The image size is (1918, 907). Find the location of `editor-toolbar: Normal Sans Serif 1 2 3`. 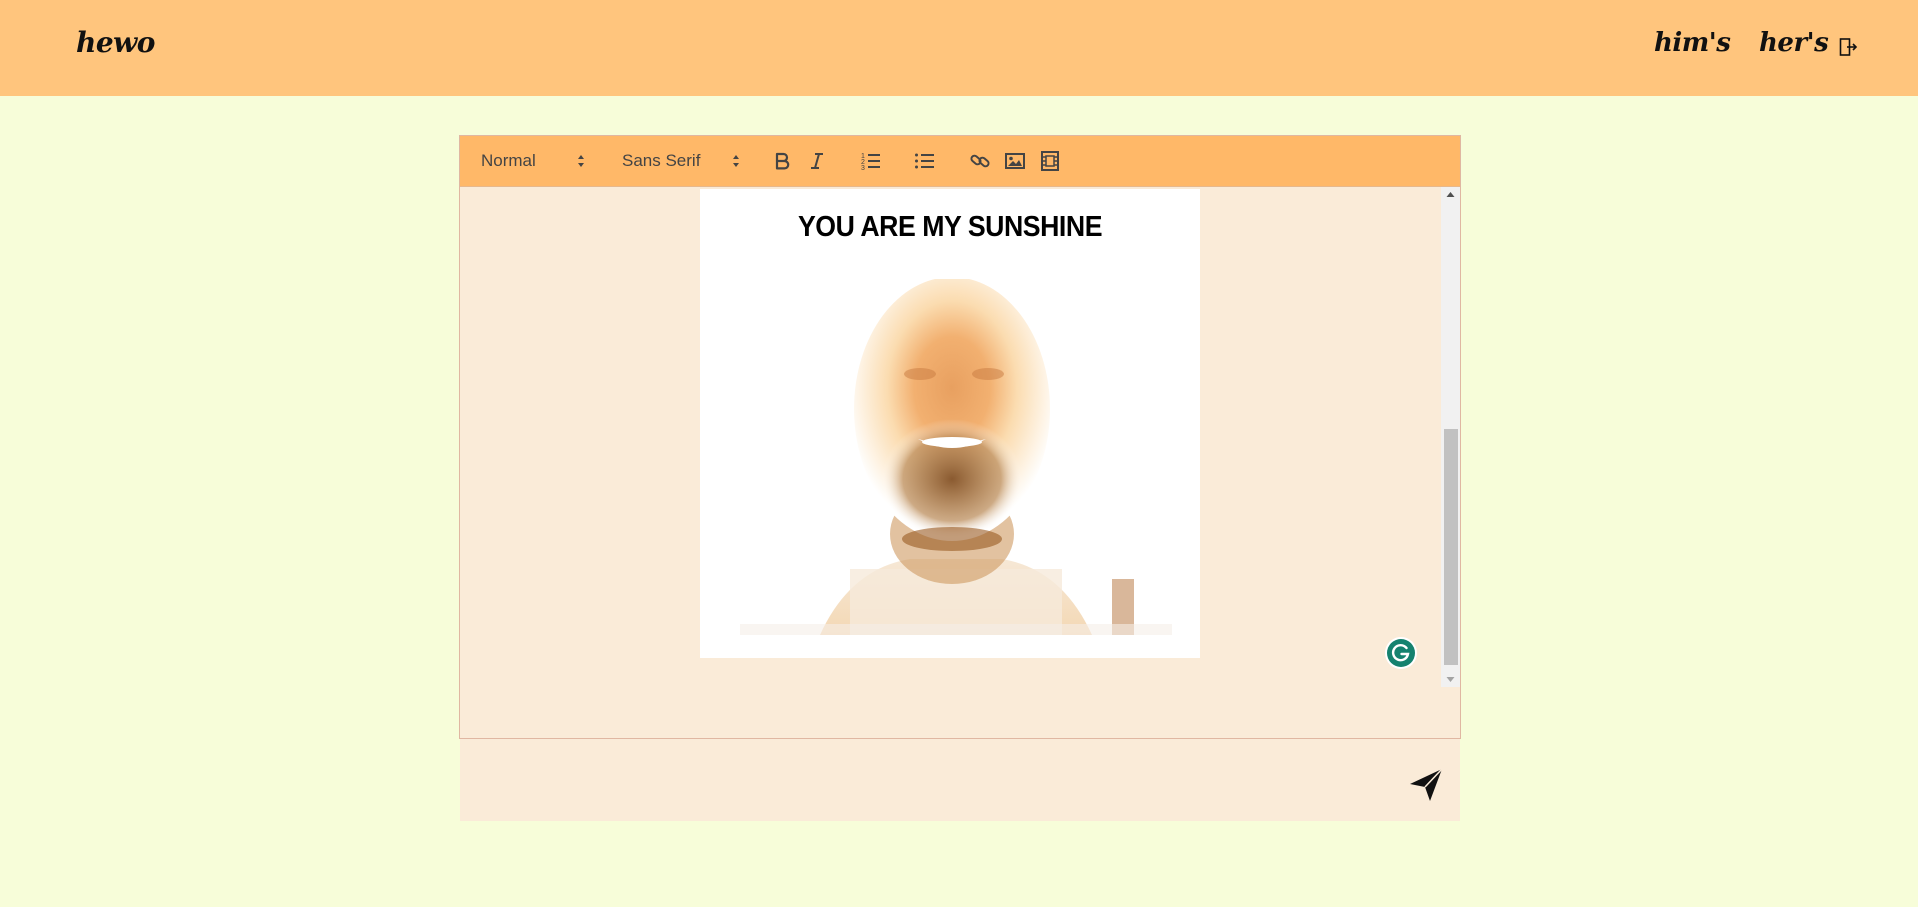

editor-toolbar: Normal Sans Serif 1 2 3 is located at coordinates (960, 161).